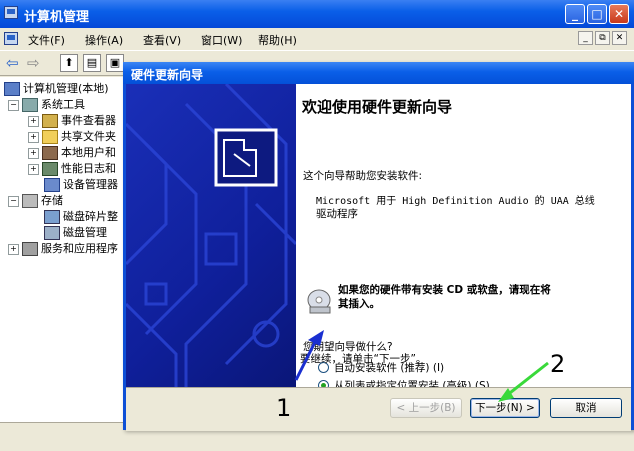 The image size is (634, 451). What do you see at coordinates (115, 63) in the screenshot?
I see `properties-icon: ▣` at bounding box center [115, 63].